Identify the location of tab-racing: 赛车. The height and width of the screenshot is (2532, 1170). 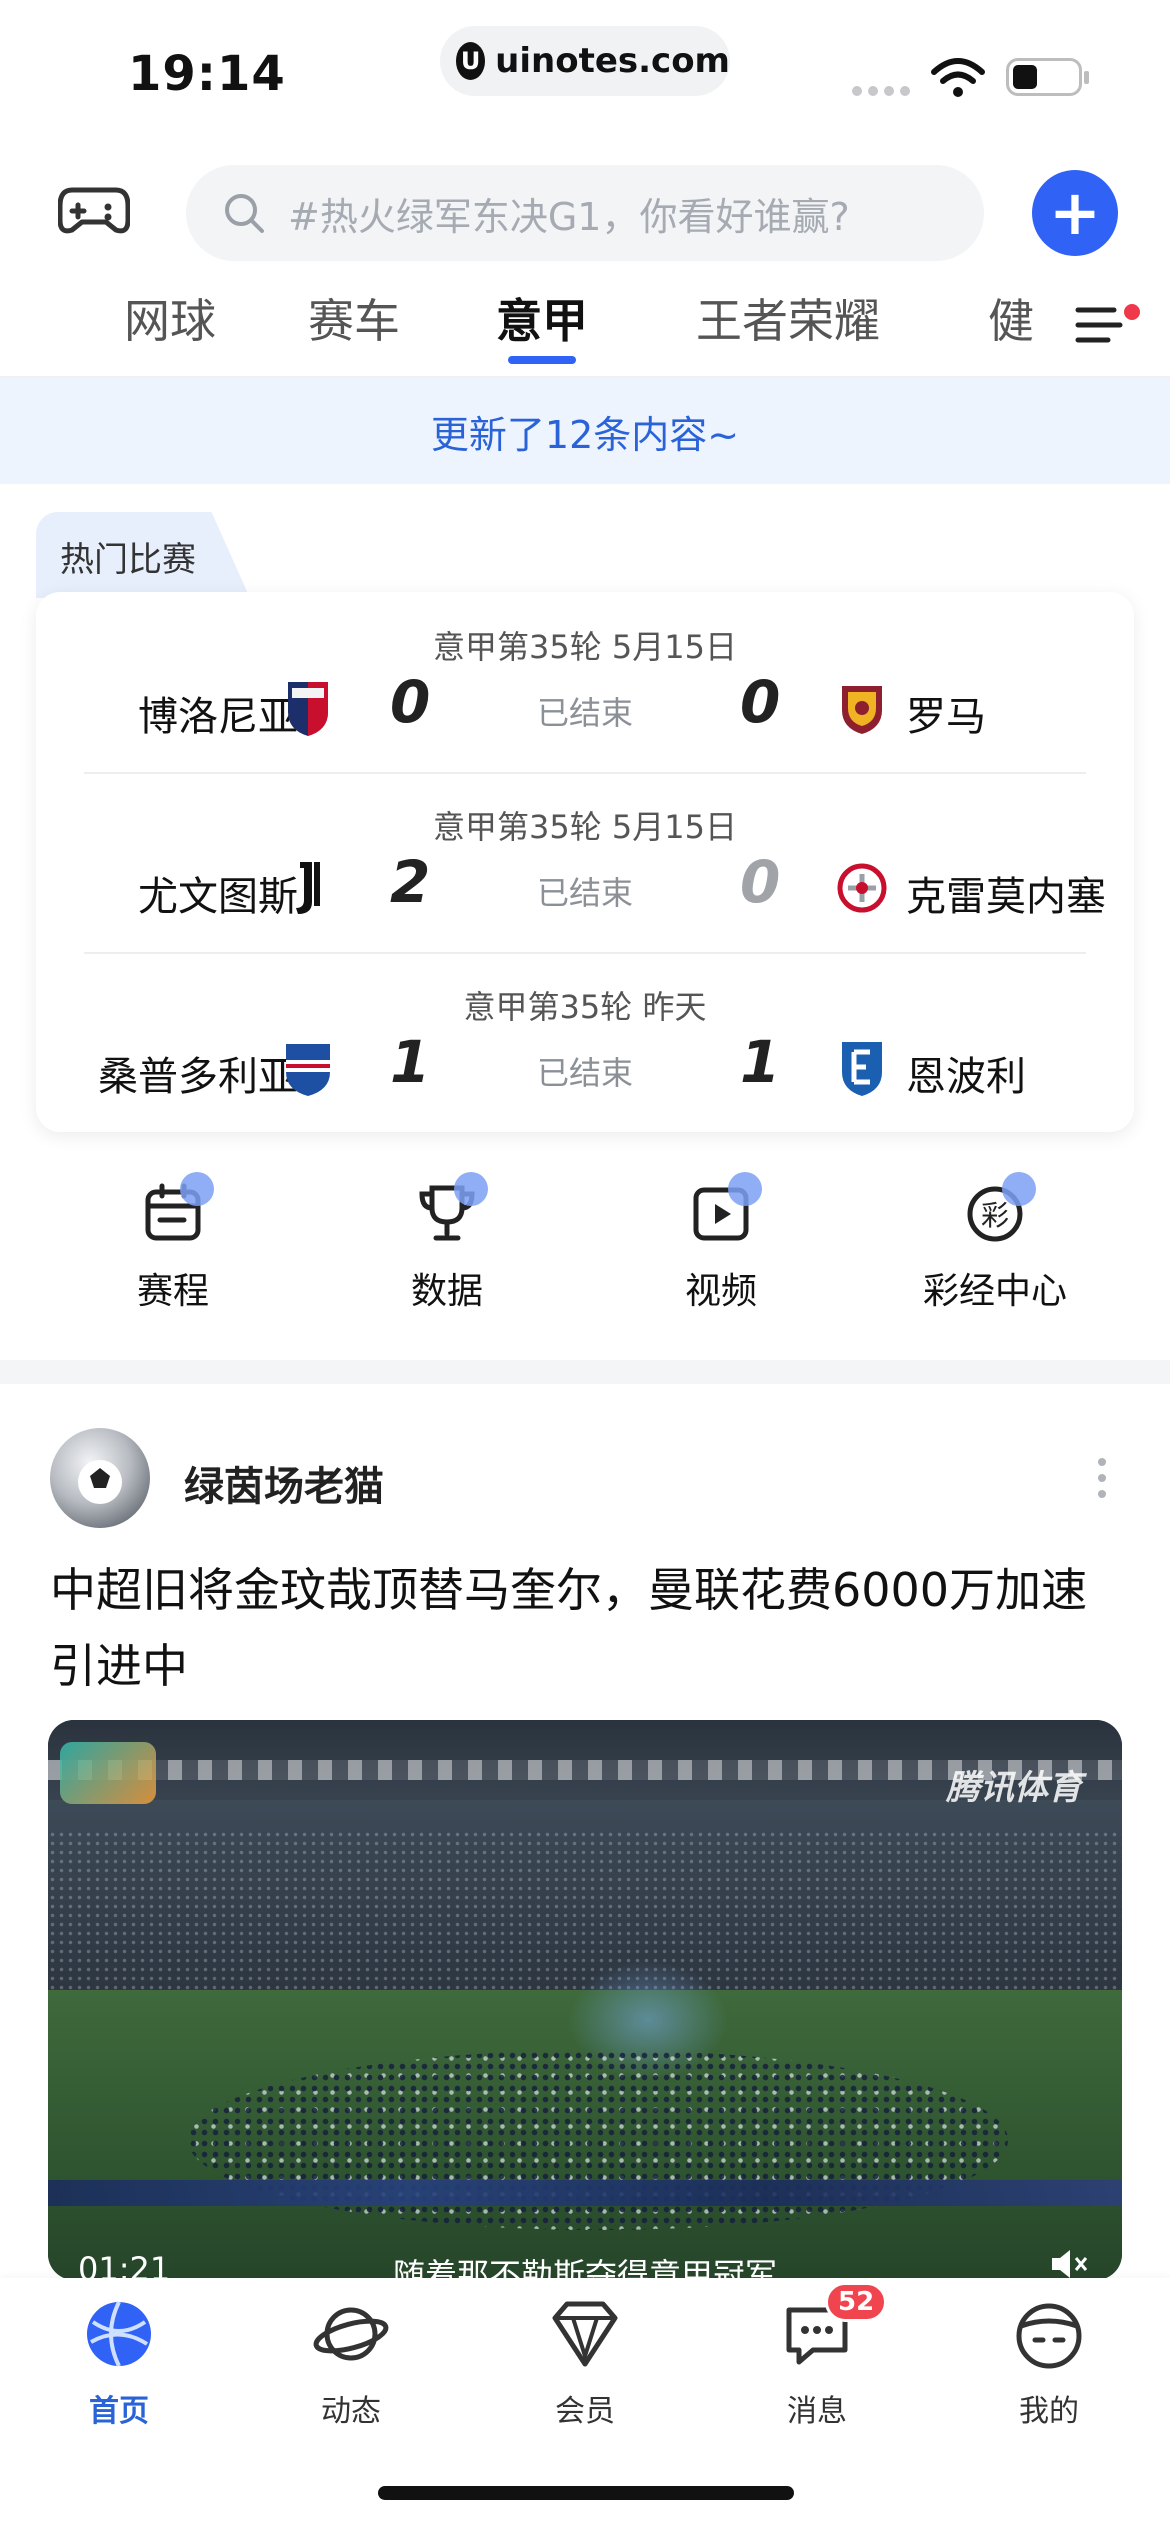
(354, 318).